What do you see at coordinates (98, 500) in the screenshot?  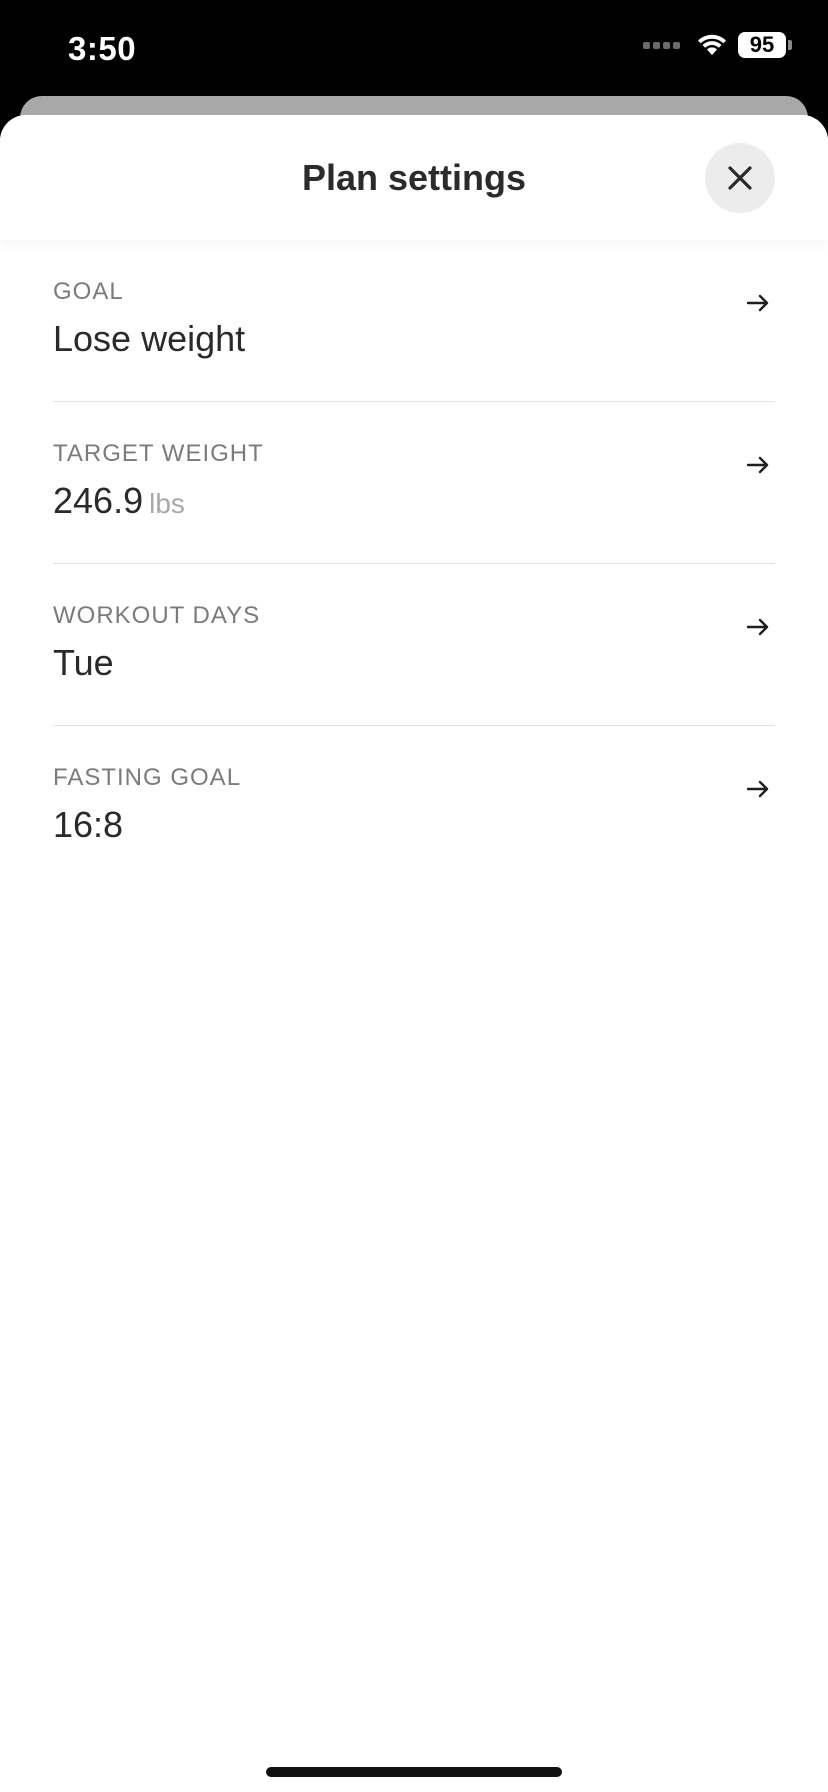 I see `setting-value-text: 246.9` at bounding box center [98, 500].